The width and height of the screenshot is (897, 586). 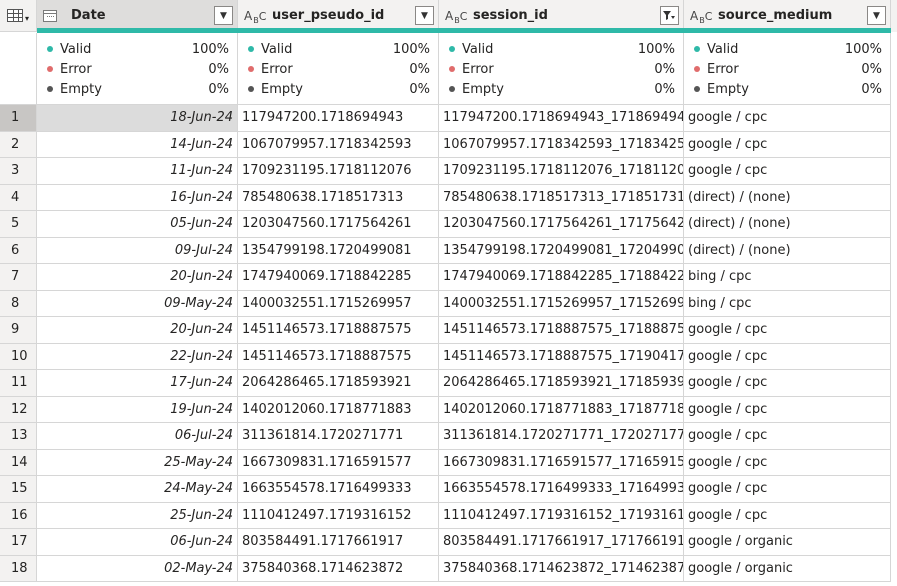 I want to click on row-number: 14, so click(x=18, y=462).